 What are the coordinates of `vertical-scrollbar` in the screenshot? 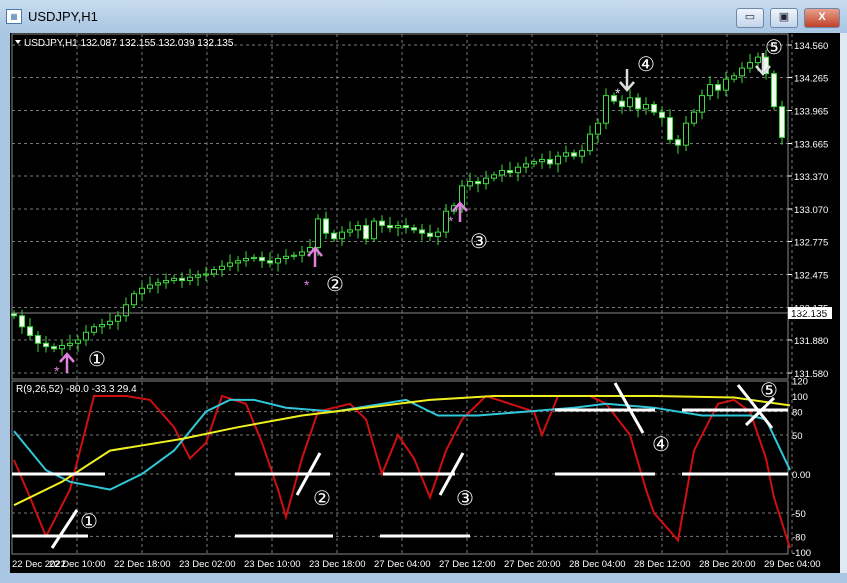 It's located at (843, 303).